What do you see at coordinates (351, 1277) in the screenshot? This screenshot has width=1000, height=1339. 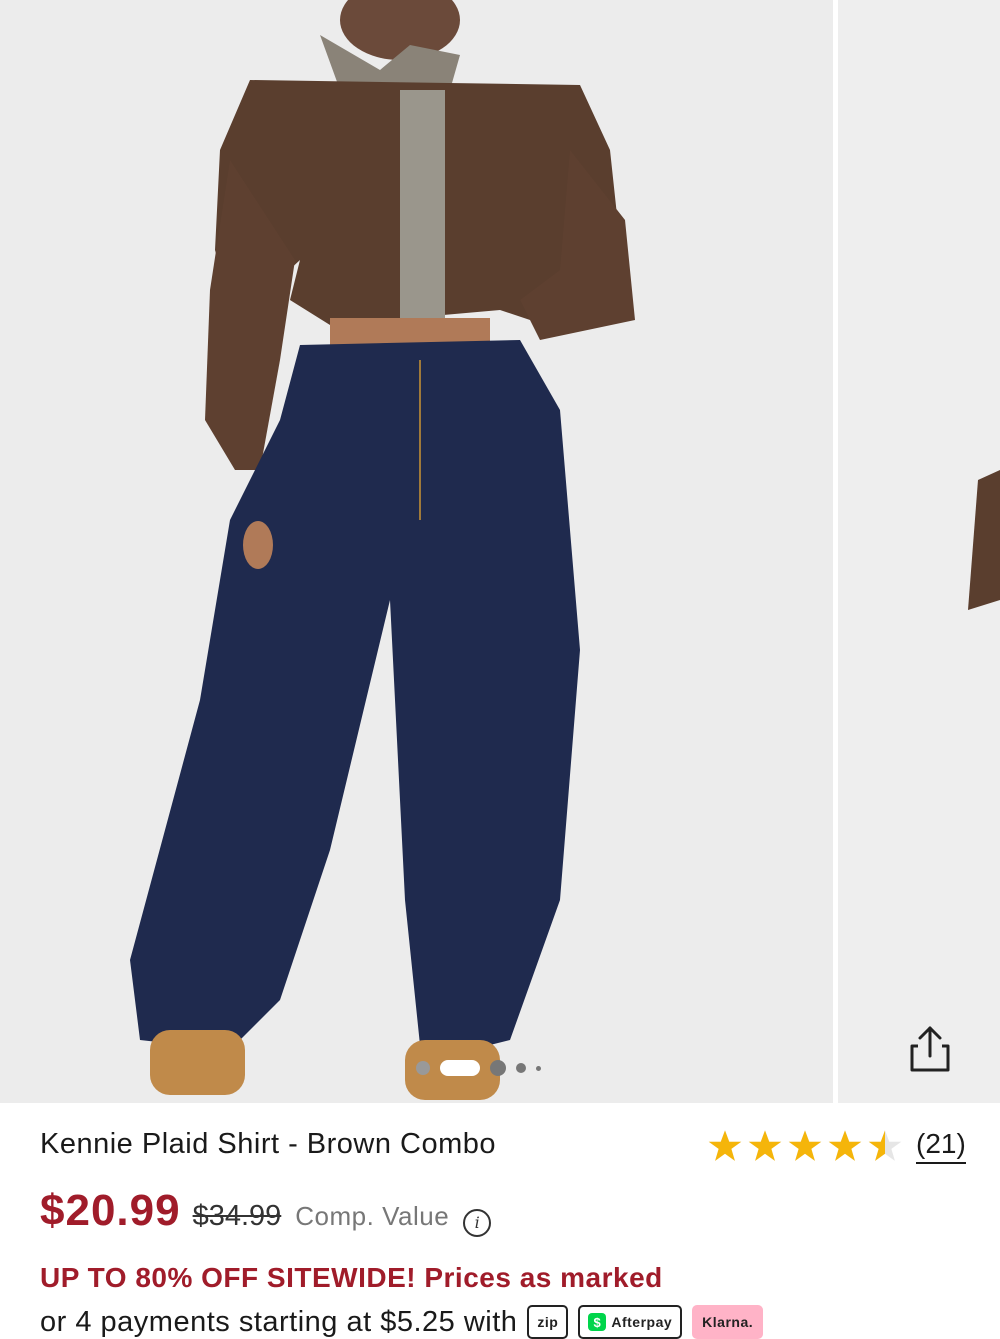 I see `promo-banner: UP TO 80% OFF SITEWIDE! Prices as marked` at bounding box center [351, 1277].